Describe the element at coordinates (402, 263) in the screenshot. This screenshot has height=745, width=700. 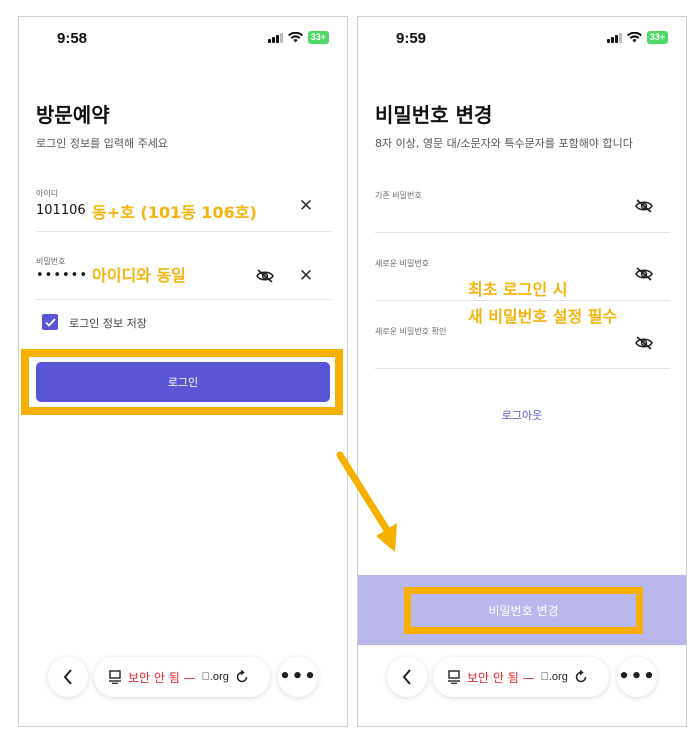
I see `new-password-label: 새로운 비밀번호` at that location.